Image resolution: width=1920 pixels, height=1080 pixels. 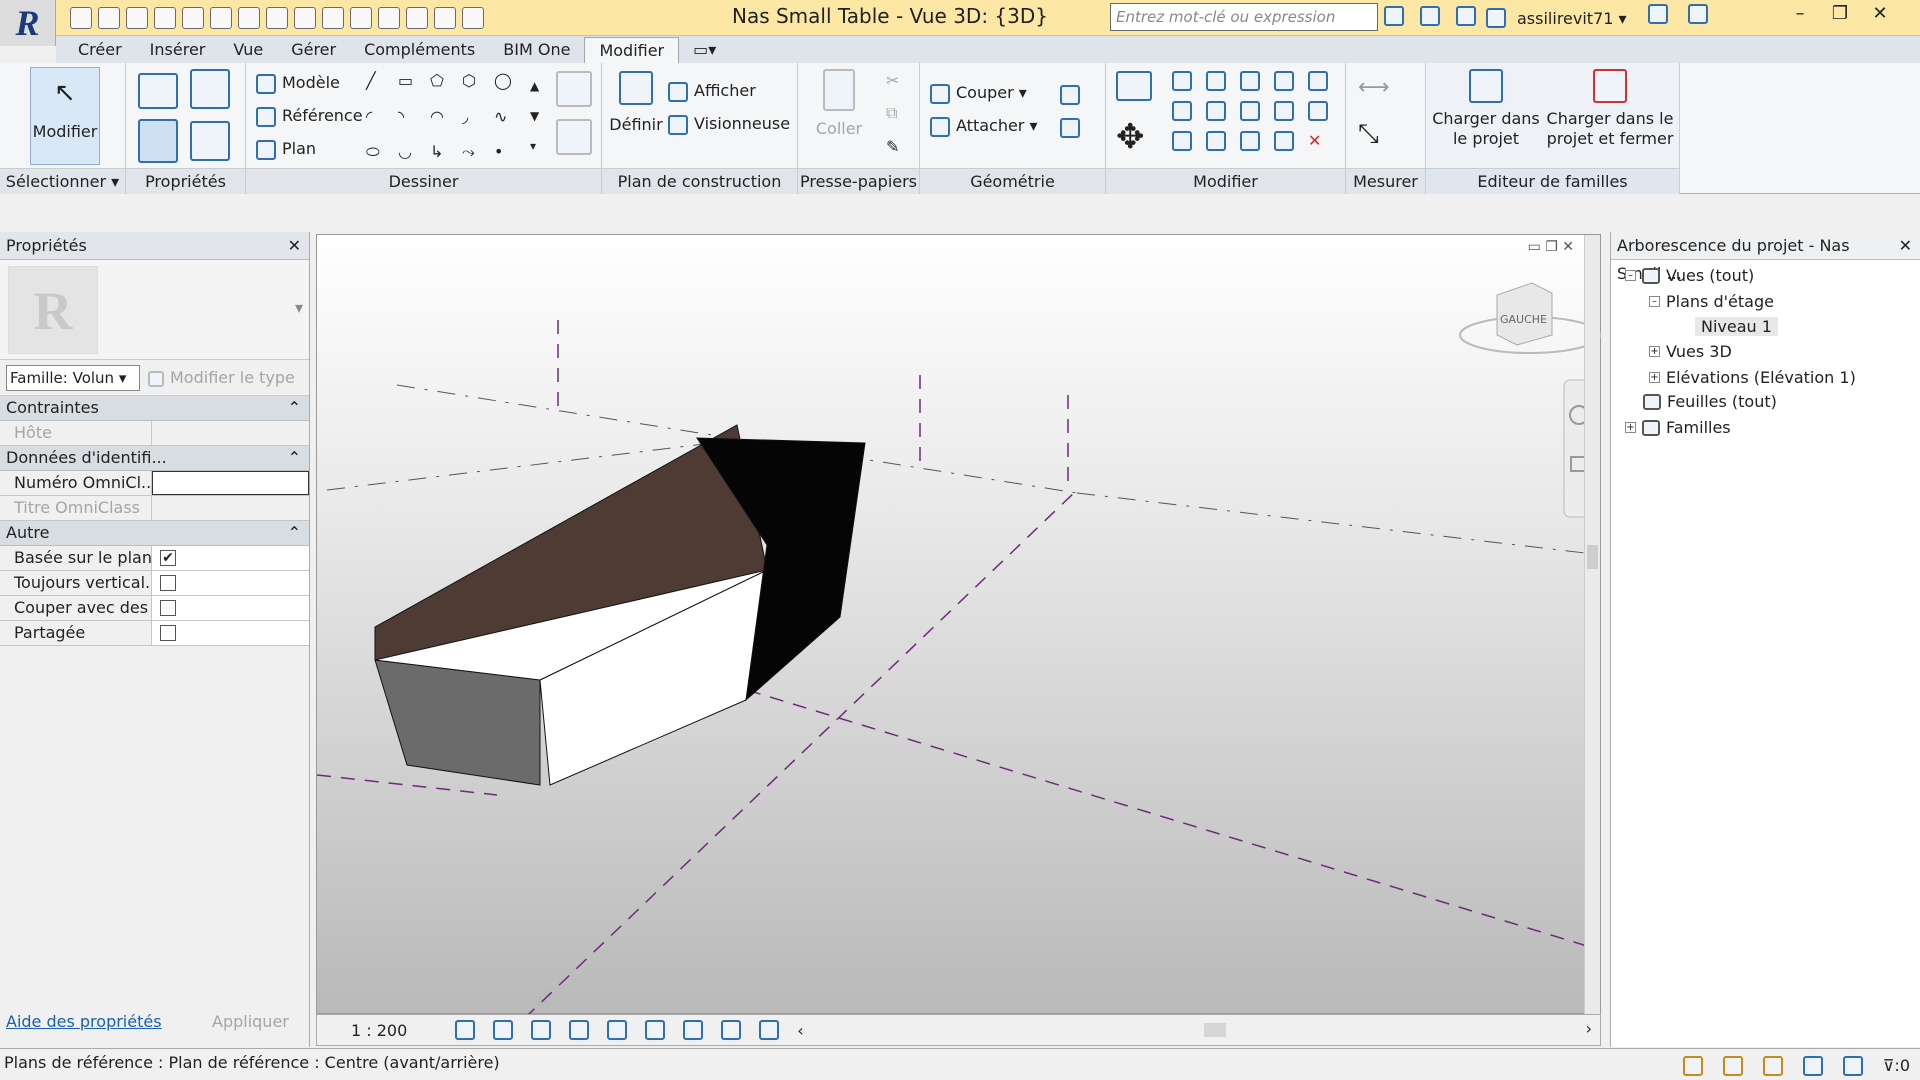 I want to click on unpin-icon, so click(x=1318, y=81).